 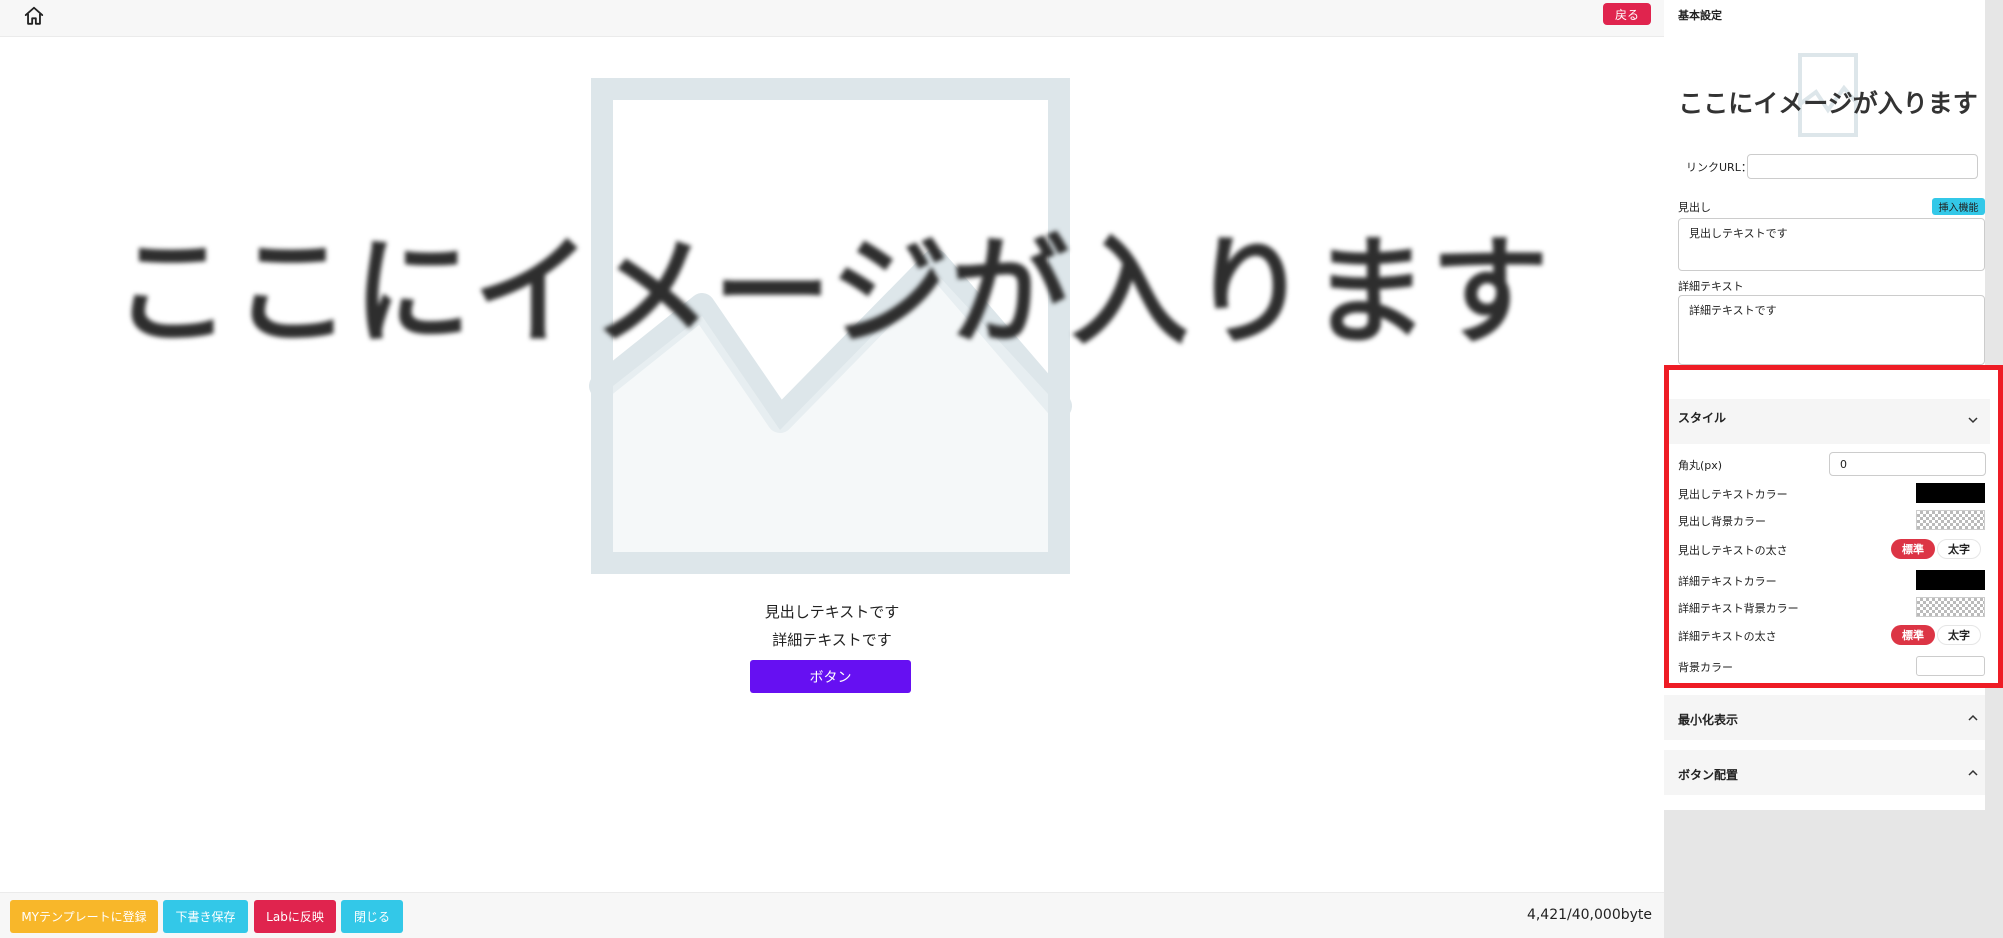 What do you see at coordinates (1733, 494) in the screenshot?
I see `heading-text-color-label: 見出しテキストカラー` at bounding box center [1733, 494].